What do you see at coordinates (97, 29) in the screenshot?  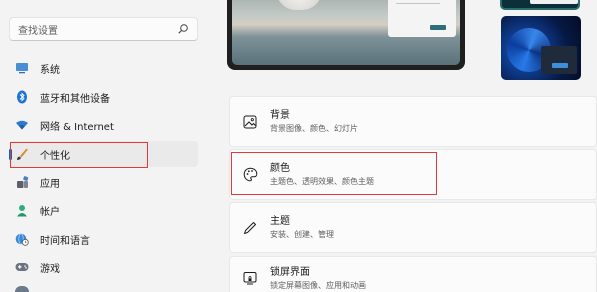 I see `search-input: 查找设置` at bounding box center [97, 29].